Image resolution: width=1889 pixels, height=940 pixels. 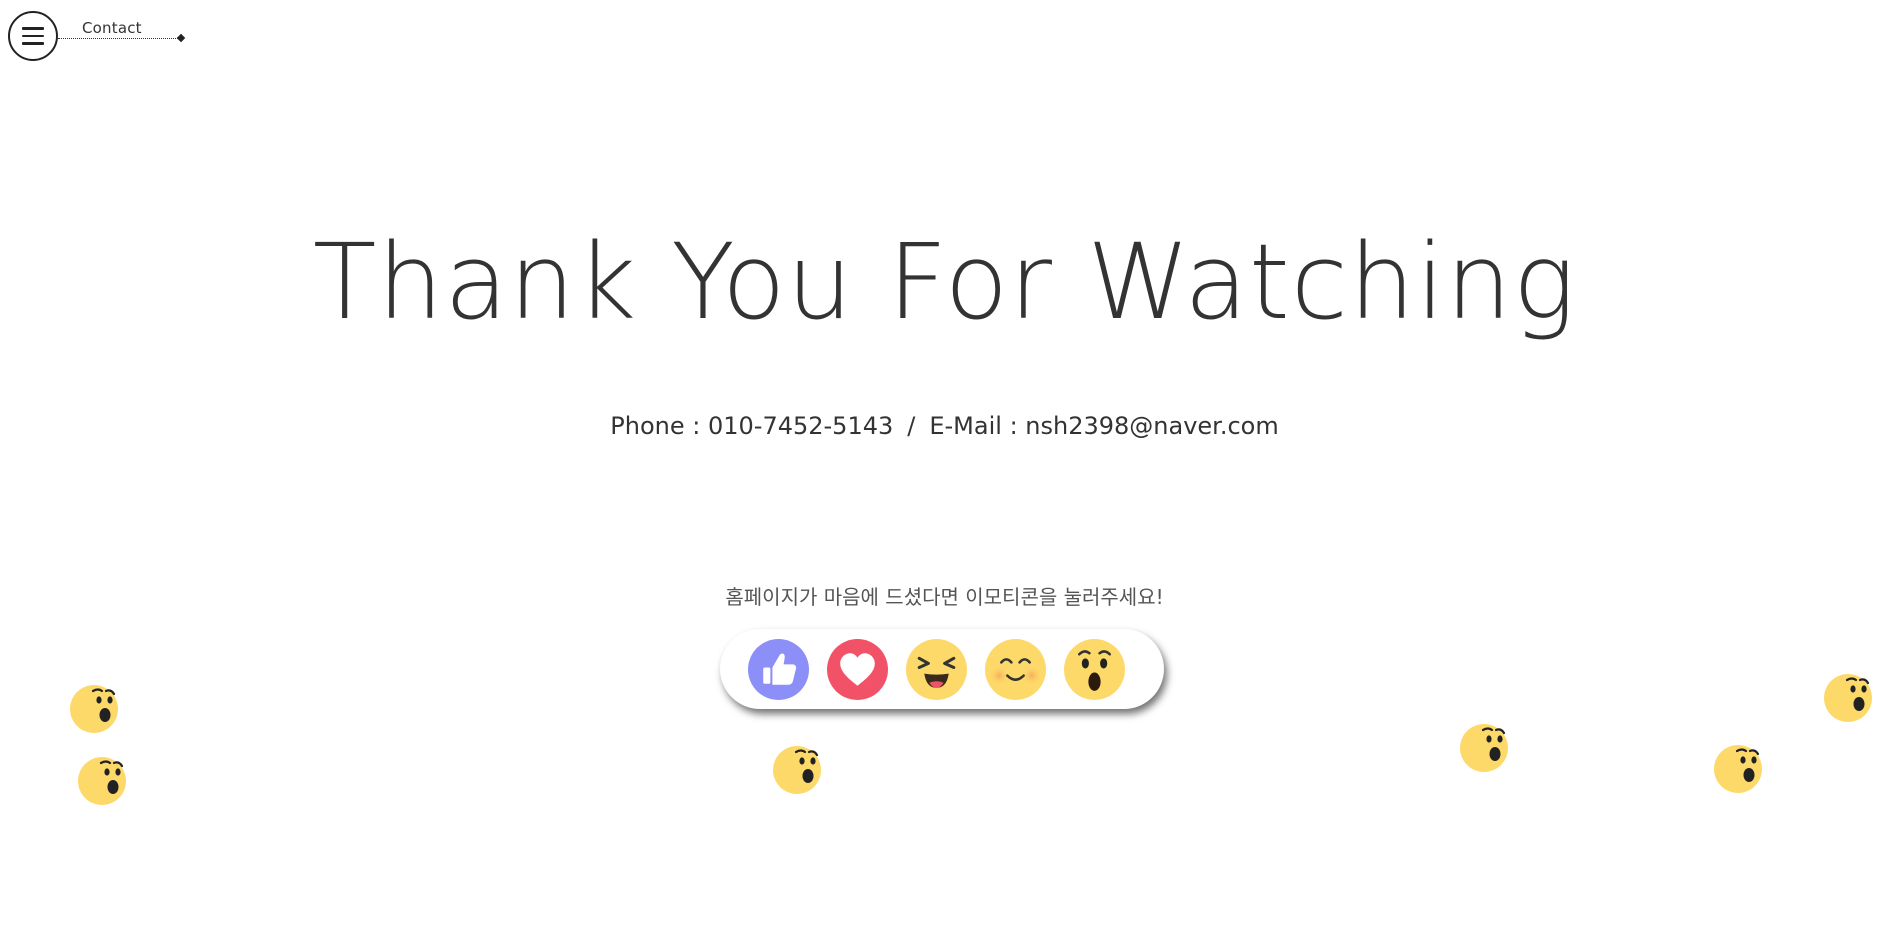 I want to click on nav-connector-dot, so click(x=181, y=38).